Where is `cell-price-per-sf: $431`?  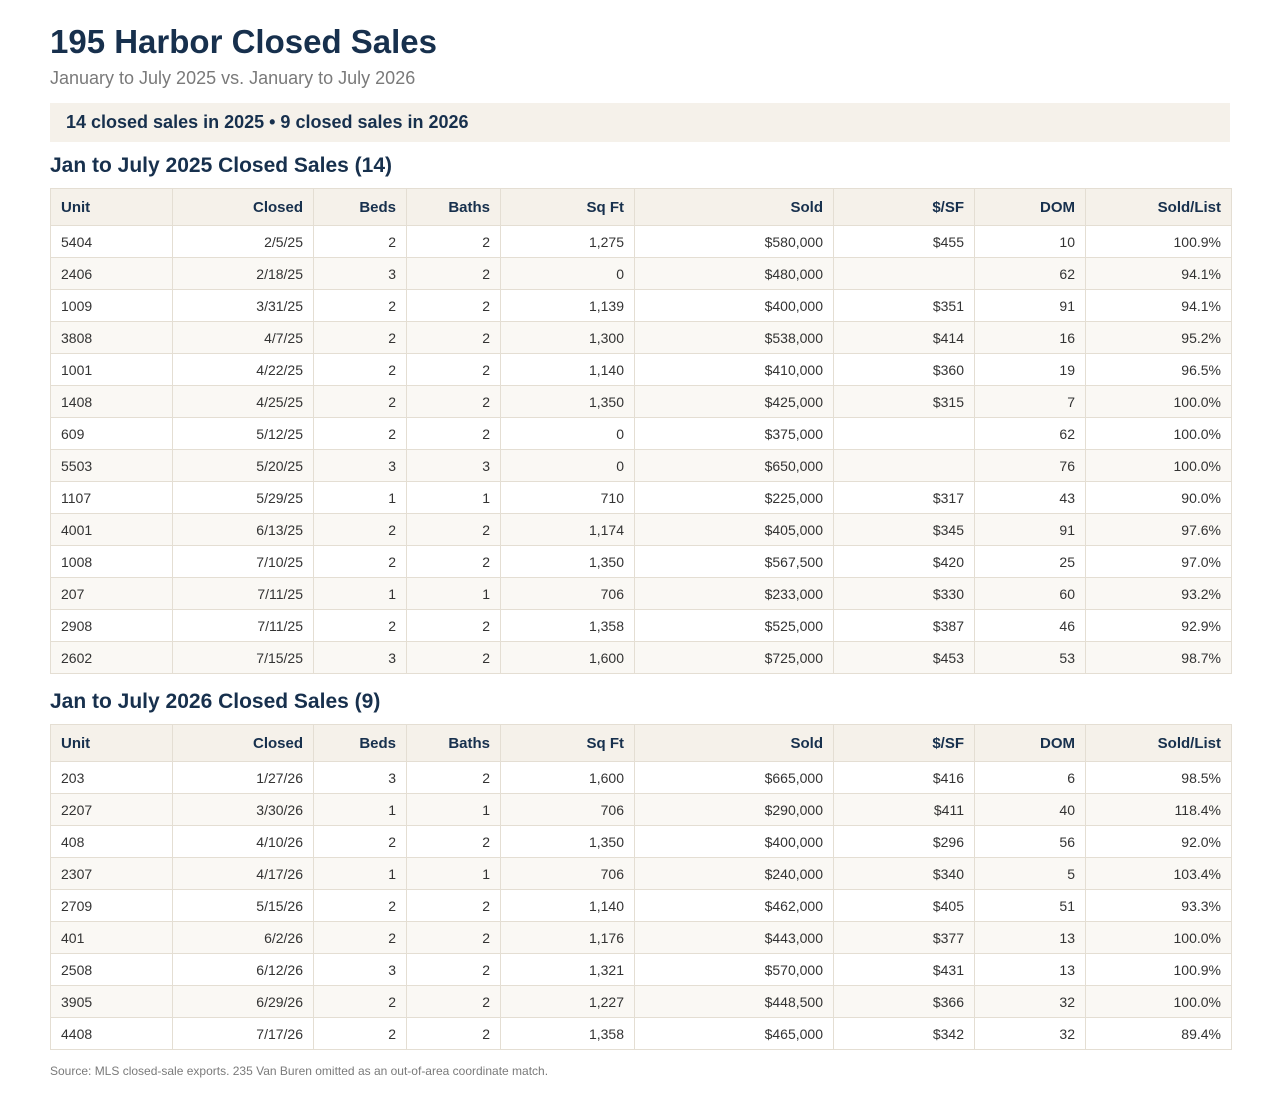
cell-price-per-sf: $431 is located at coordinates (904, 969).